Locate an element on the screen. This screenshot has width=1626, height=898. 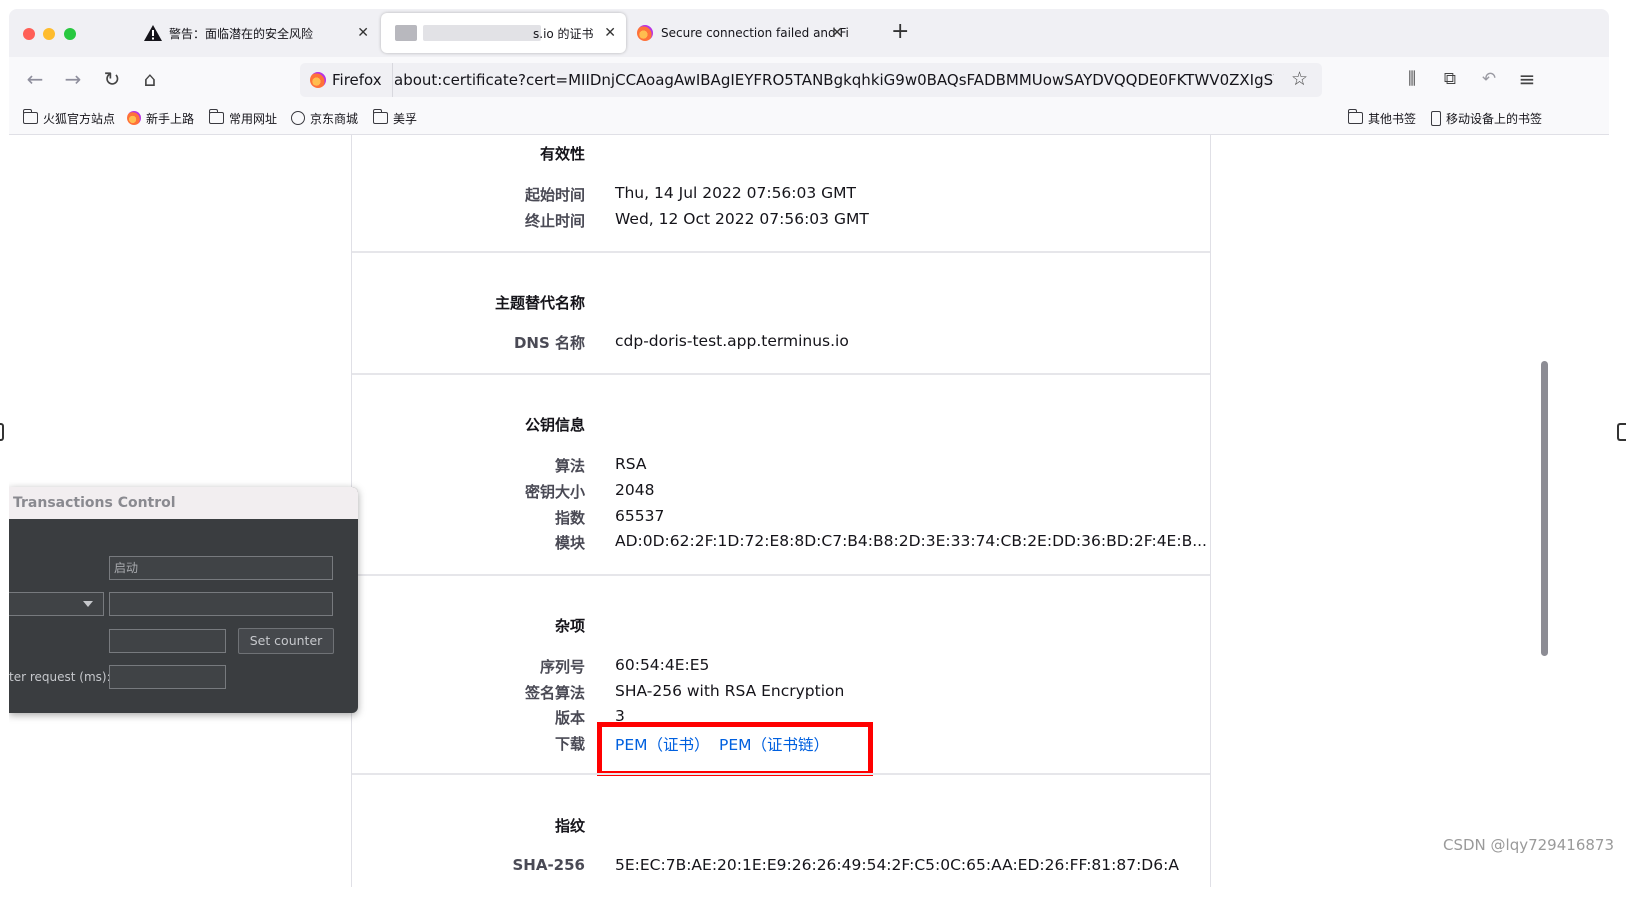
bookmark-label: 美孚 is located at coordinates (405, 118).